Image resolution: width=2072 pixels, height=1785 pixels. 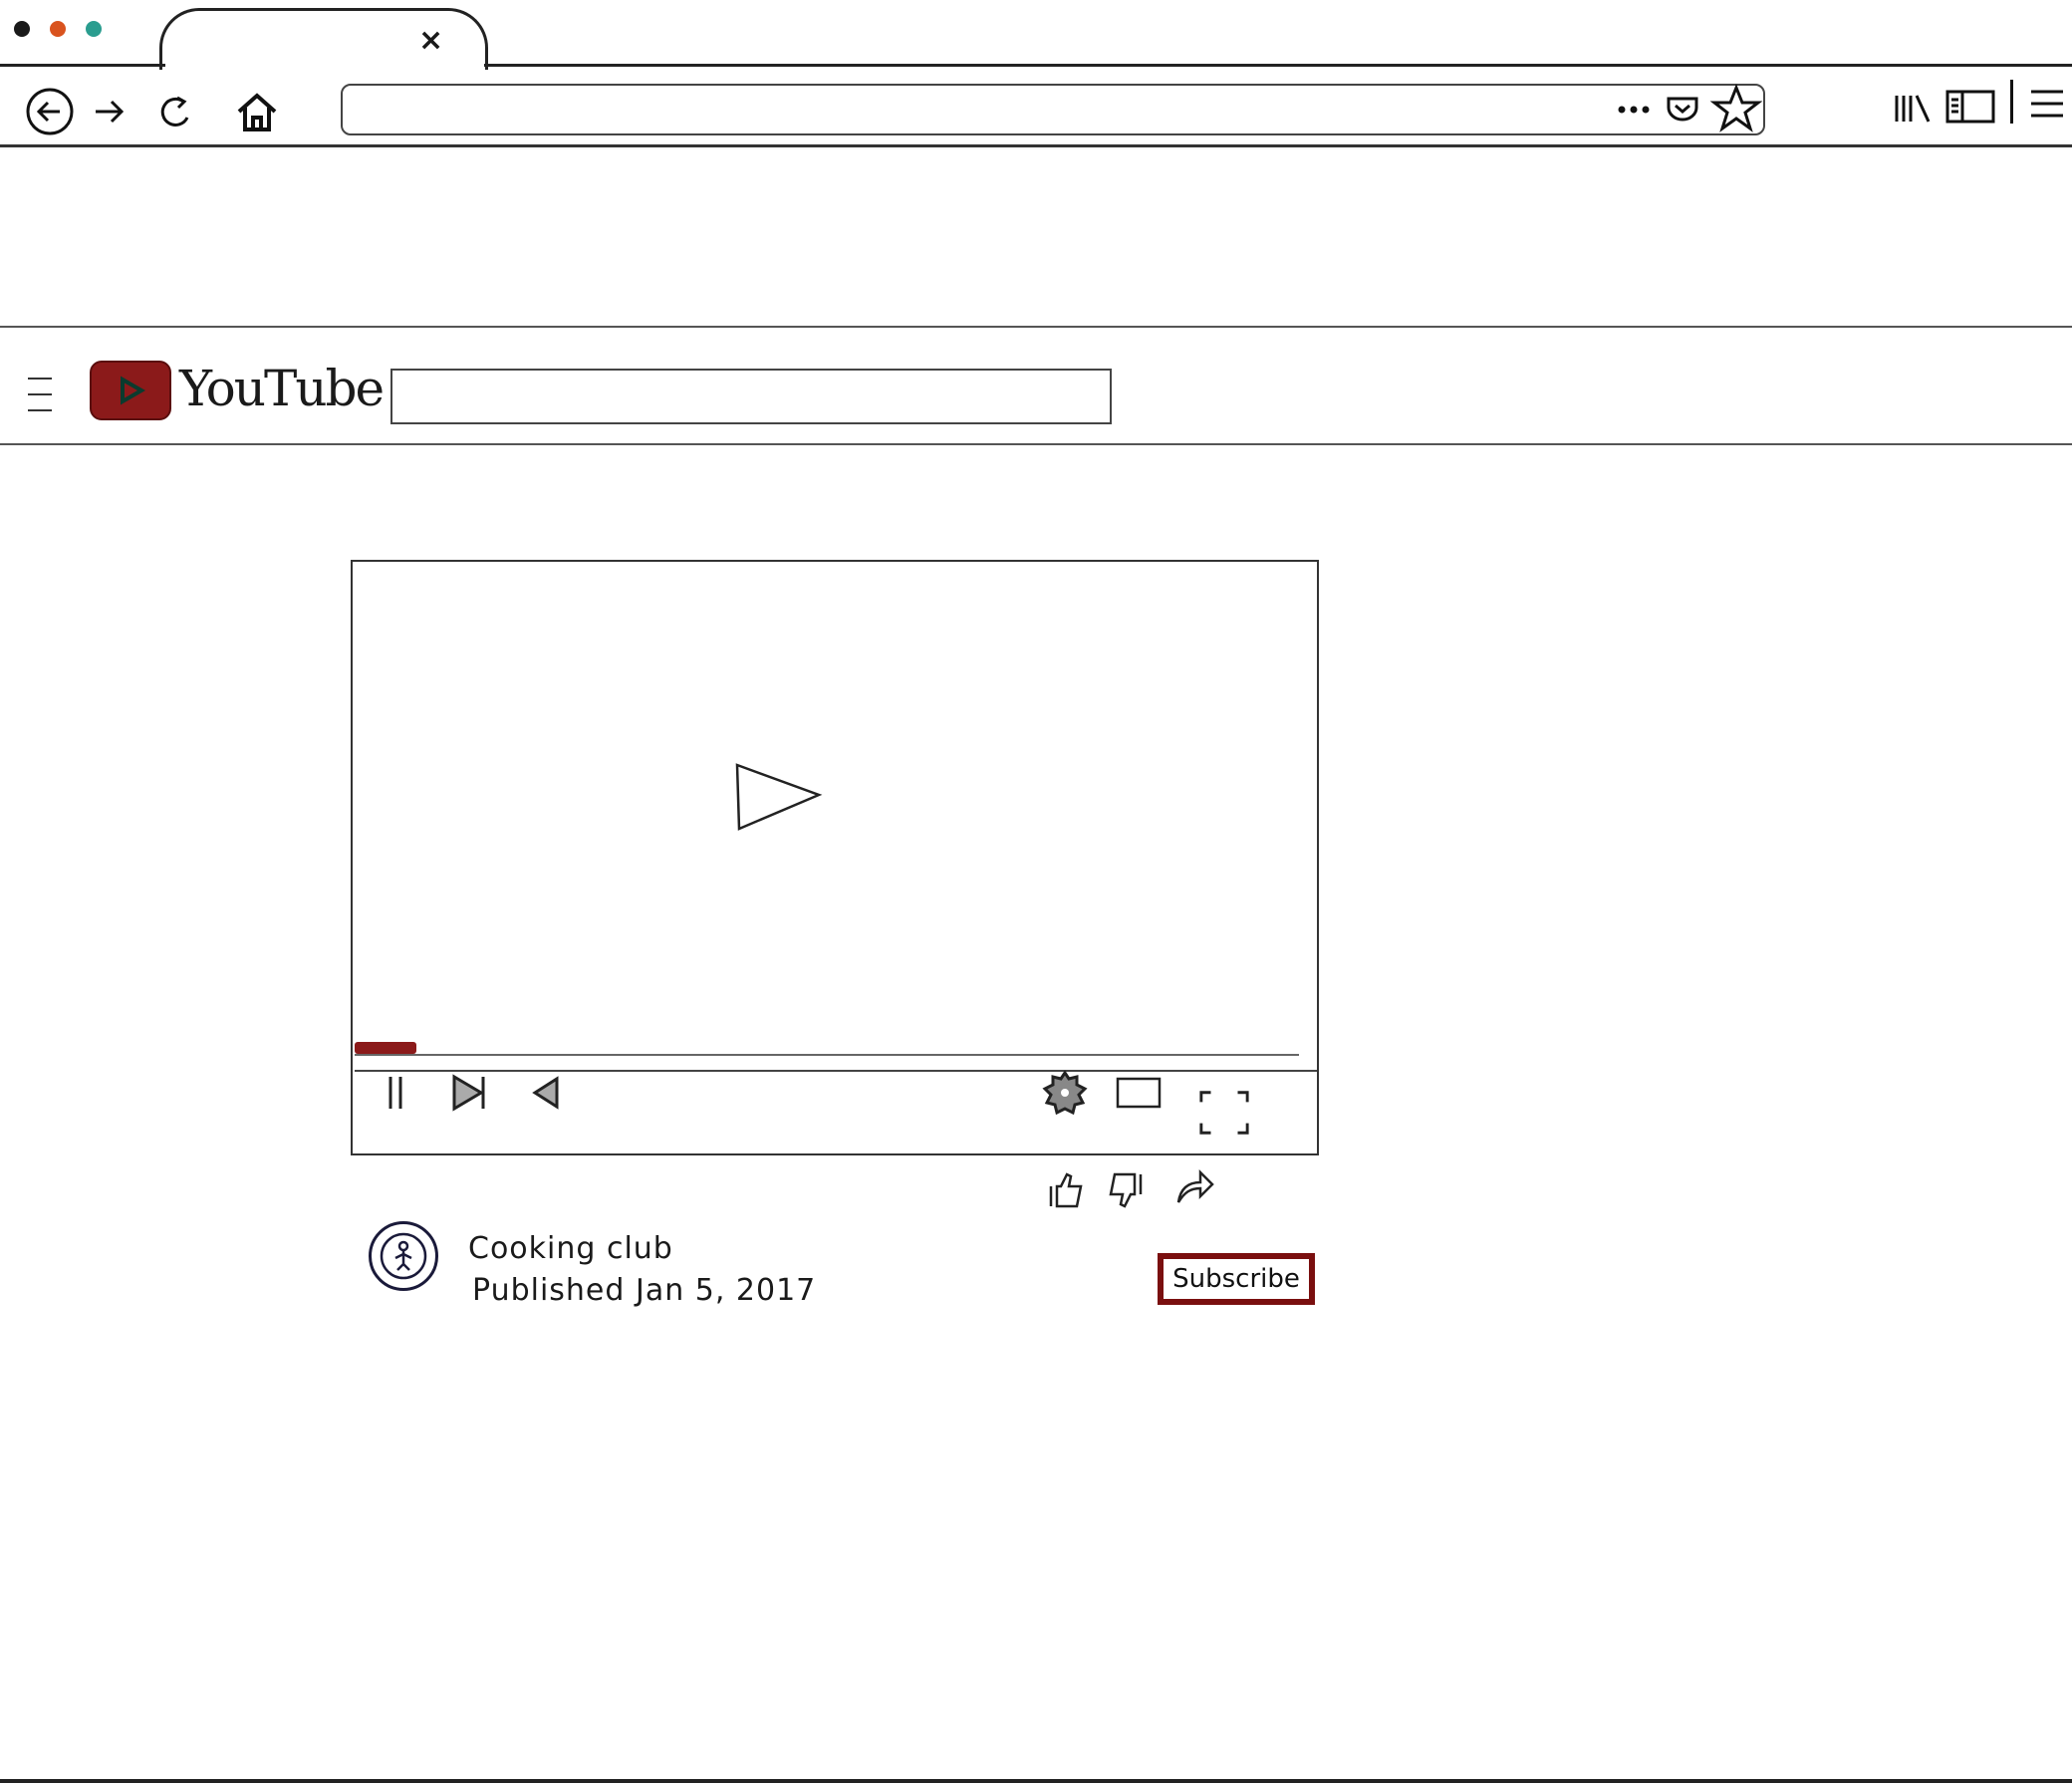 What do you see at coordinates (175, 111) in the screenshot?
I see `reload-icon` at bounding box center [175, 111].